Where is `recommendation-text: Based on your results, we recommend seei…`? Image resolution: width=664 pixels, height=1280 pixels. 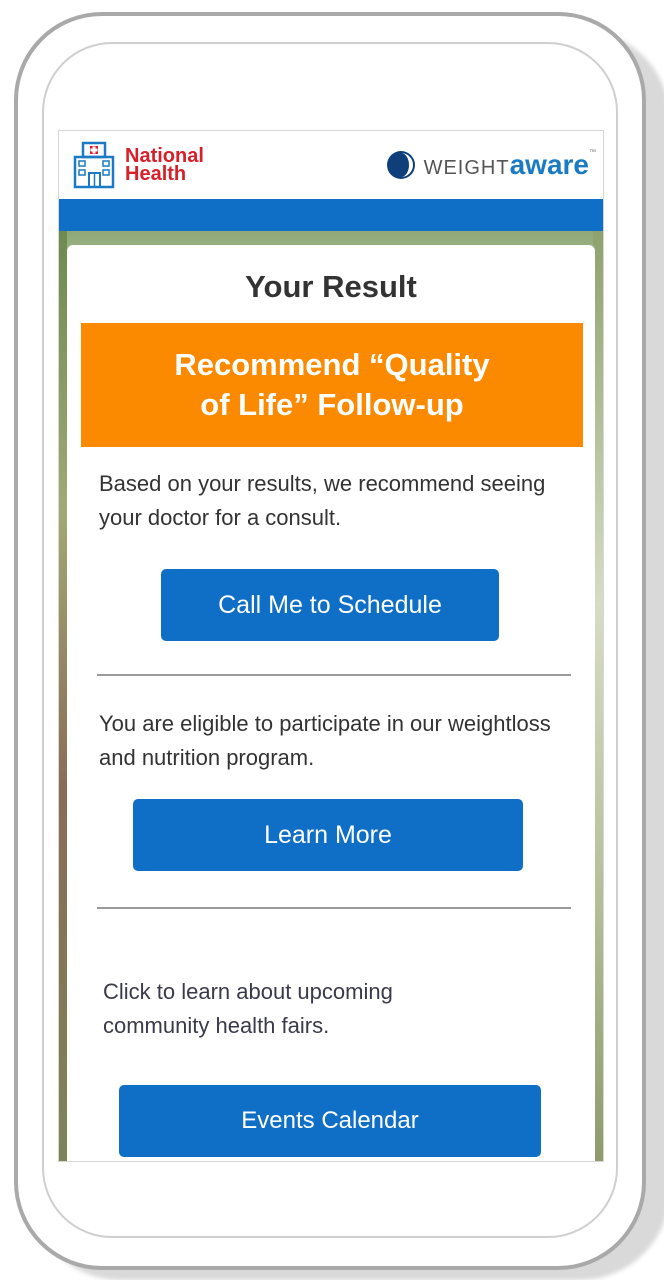 recommendation-text: Based on your results, we recommend seei… is located at coordinates (322, 500).